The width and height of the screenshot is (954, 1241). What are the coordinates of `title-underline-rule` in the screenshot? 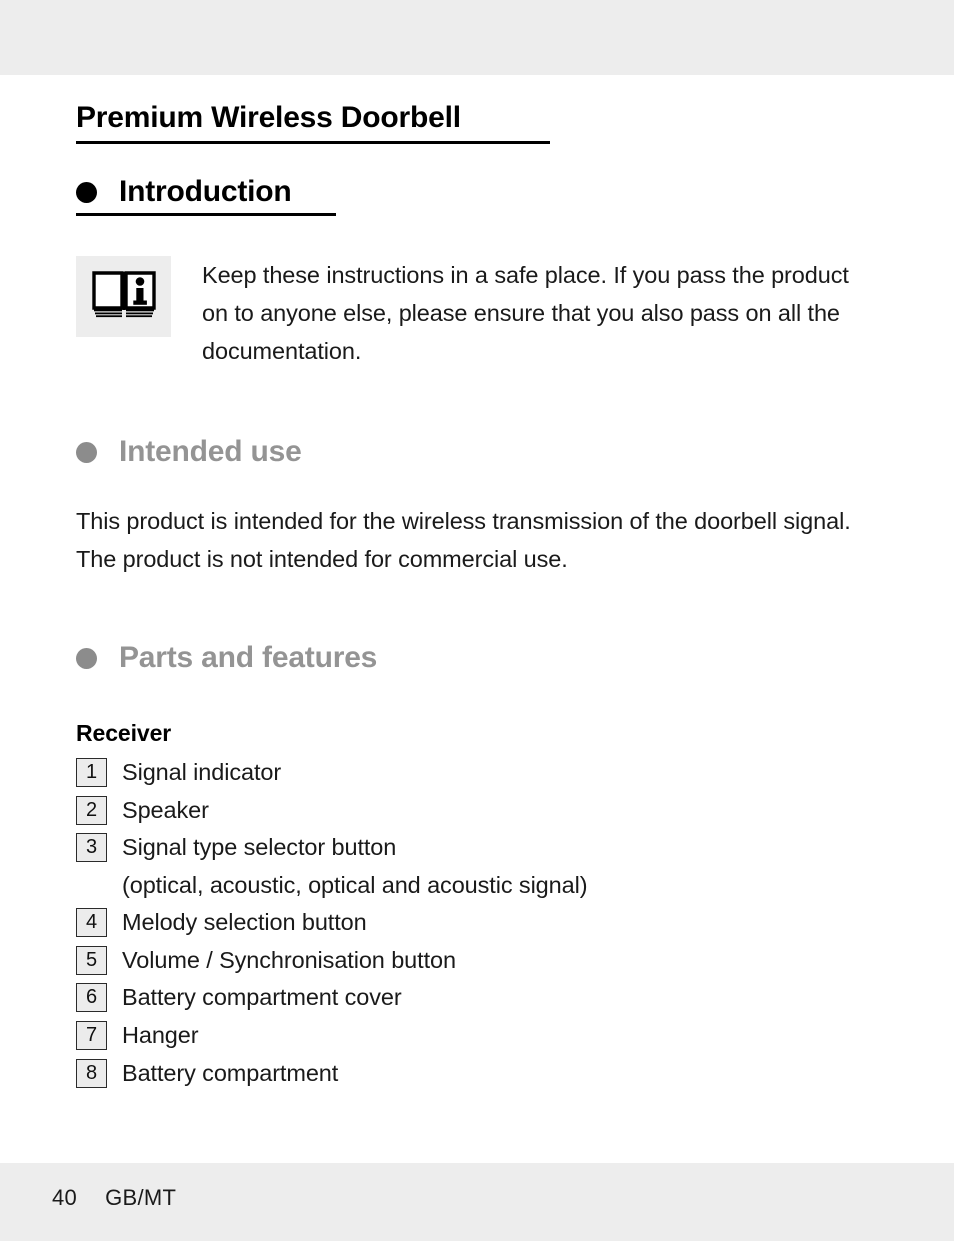 It's located at (313, 142).